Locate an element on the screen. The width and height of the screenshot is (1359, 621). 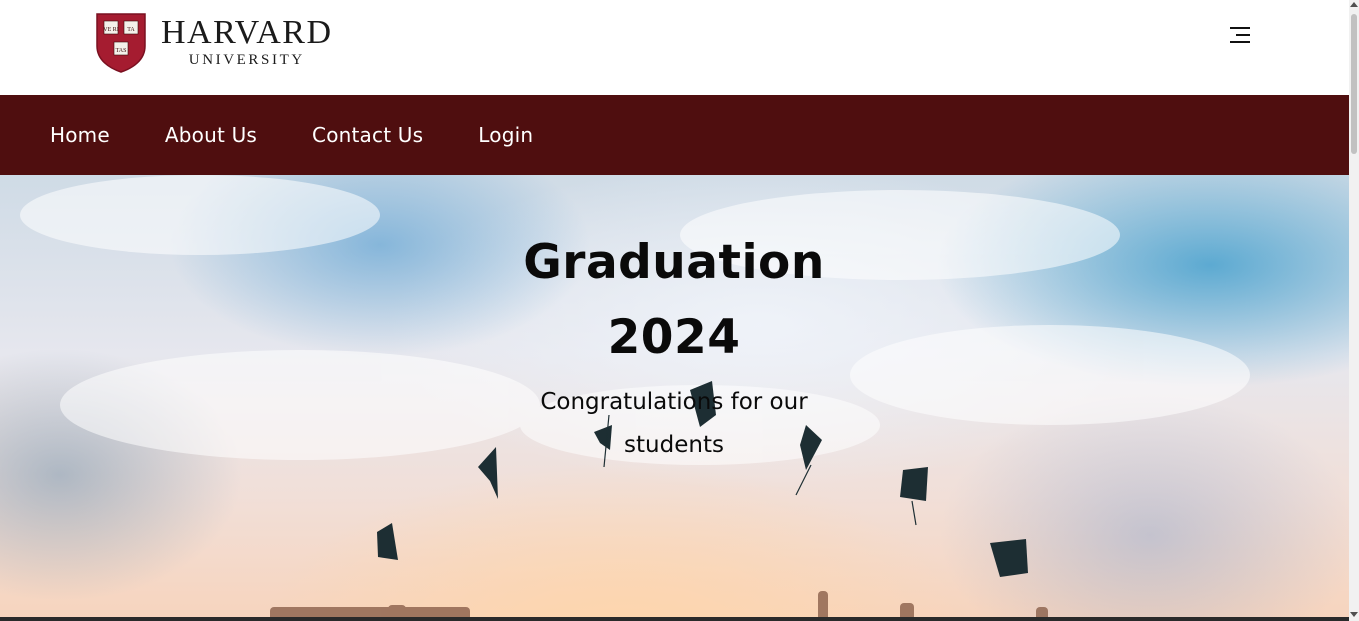
nav-link-about-us: About Us is located at coordinates (211, 135).